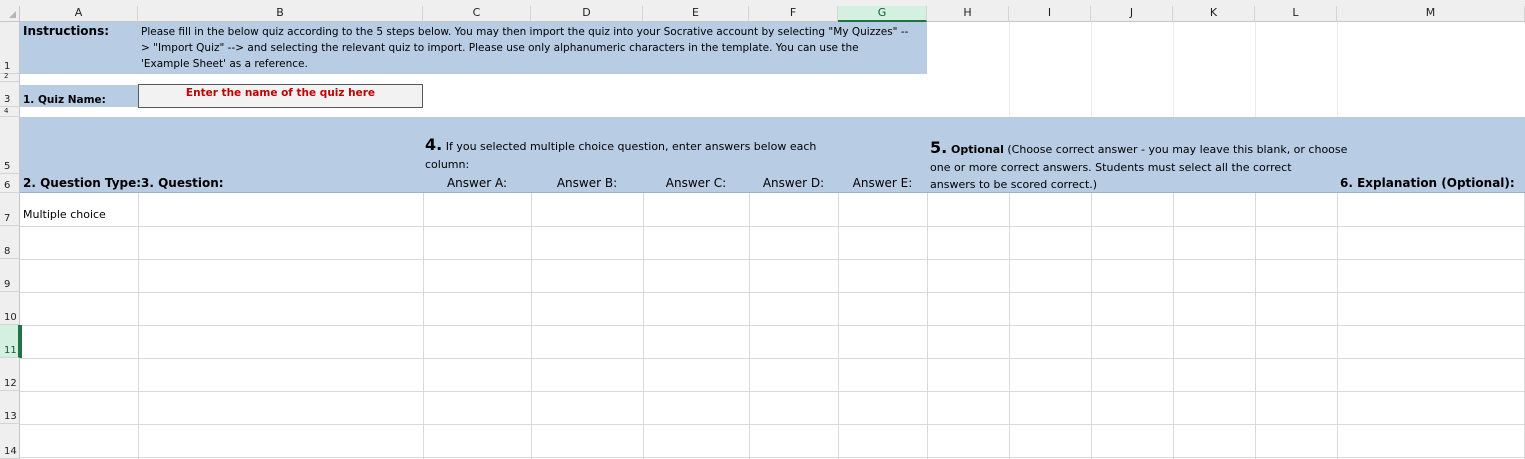 The height and width of the screenshot is (459, 1525). Describe the element at coordinates (1296, 14) in the screenshot. I see `column-header-L: L` at that location.